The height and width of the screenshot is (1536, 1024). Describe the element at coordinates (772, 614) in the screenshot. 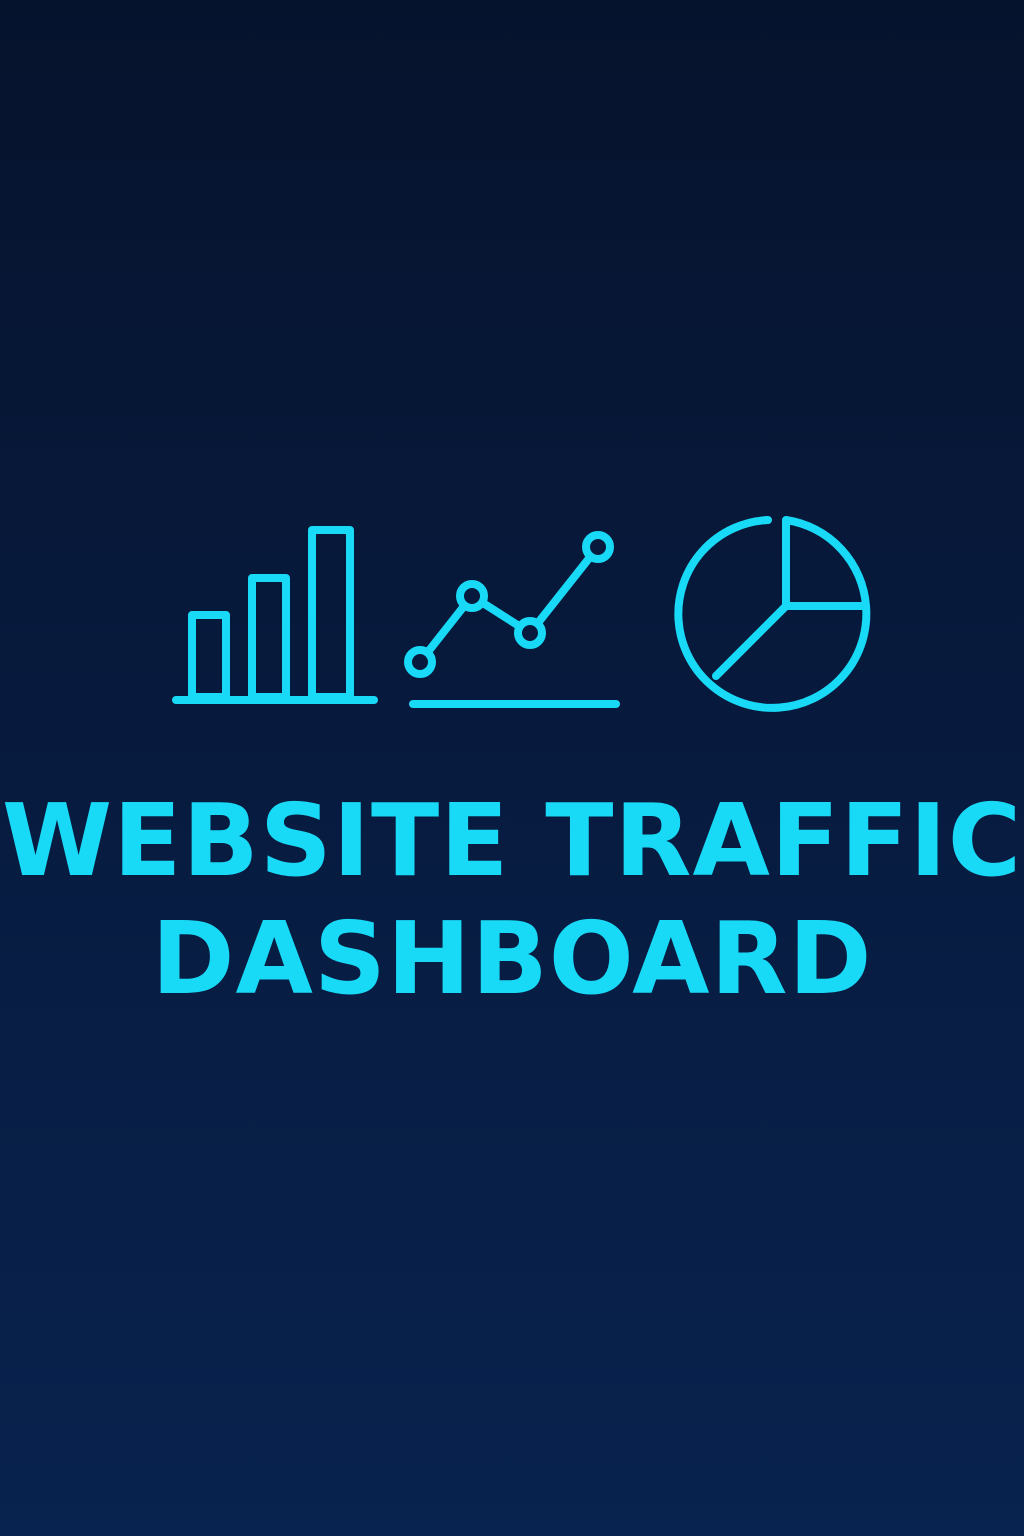

I see `pie-chart-icon` at that location.